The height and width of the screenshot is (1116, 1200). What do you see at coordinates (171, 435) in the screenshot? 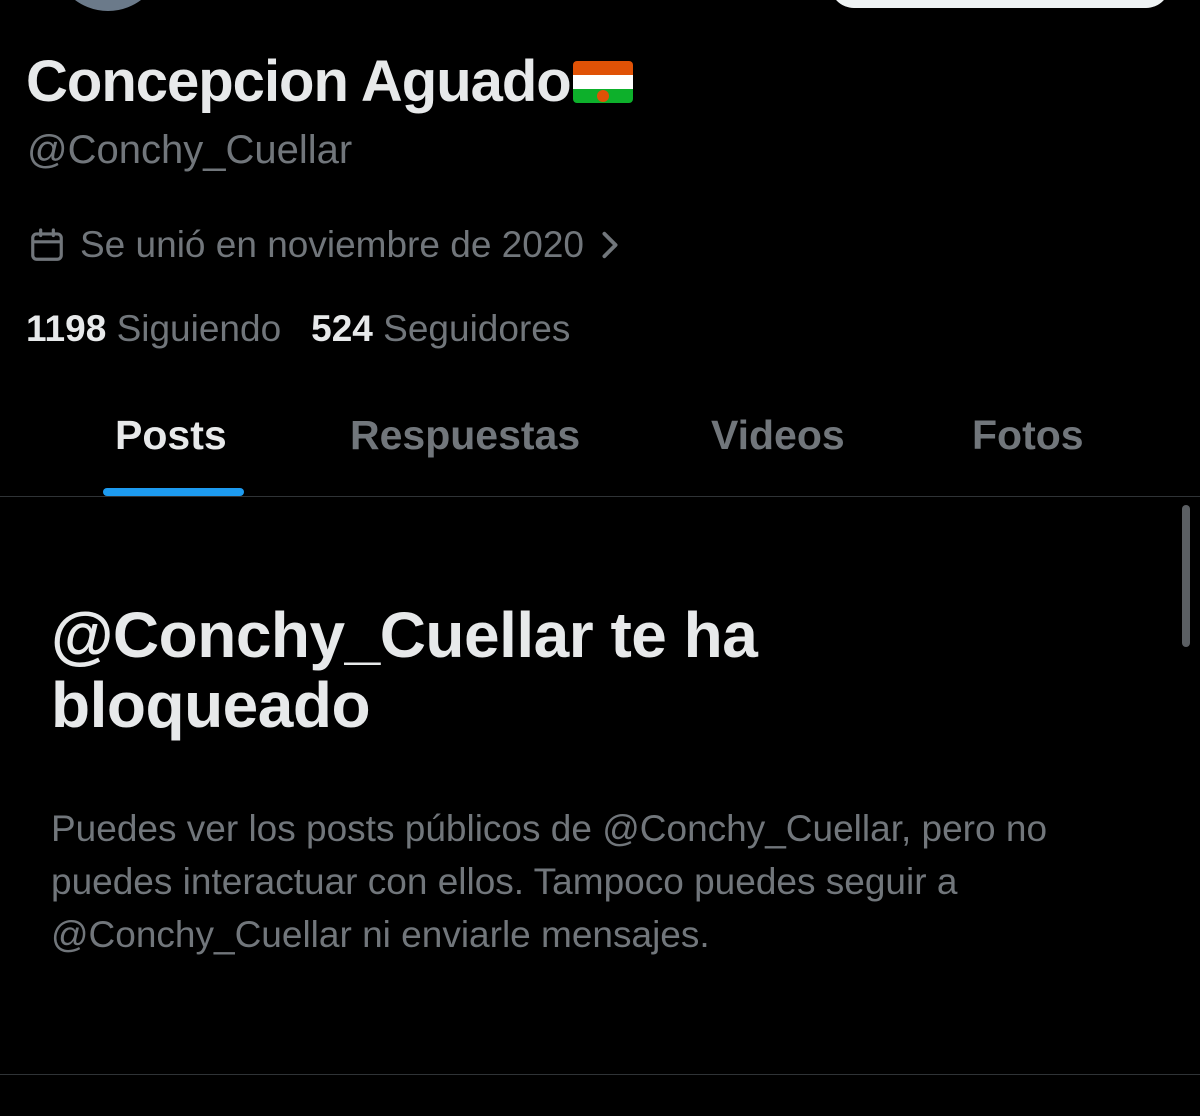
I see `tab-posts: Posts` at bounding box center [171, 435].